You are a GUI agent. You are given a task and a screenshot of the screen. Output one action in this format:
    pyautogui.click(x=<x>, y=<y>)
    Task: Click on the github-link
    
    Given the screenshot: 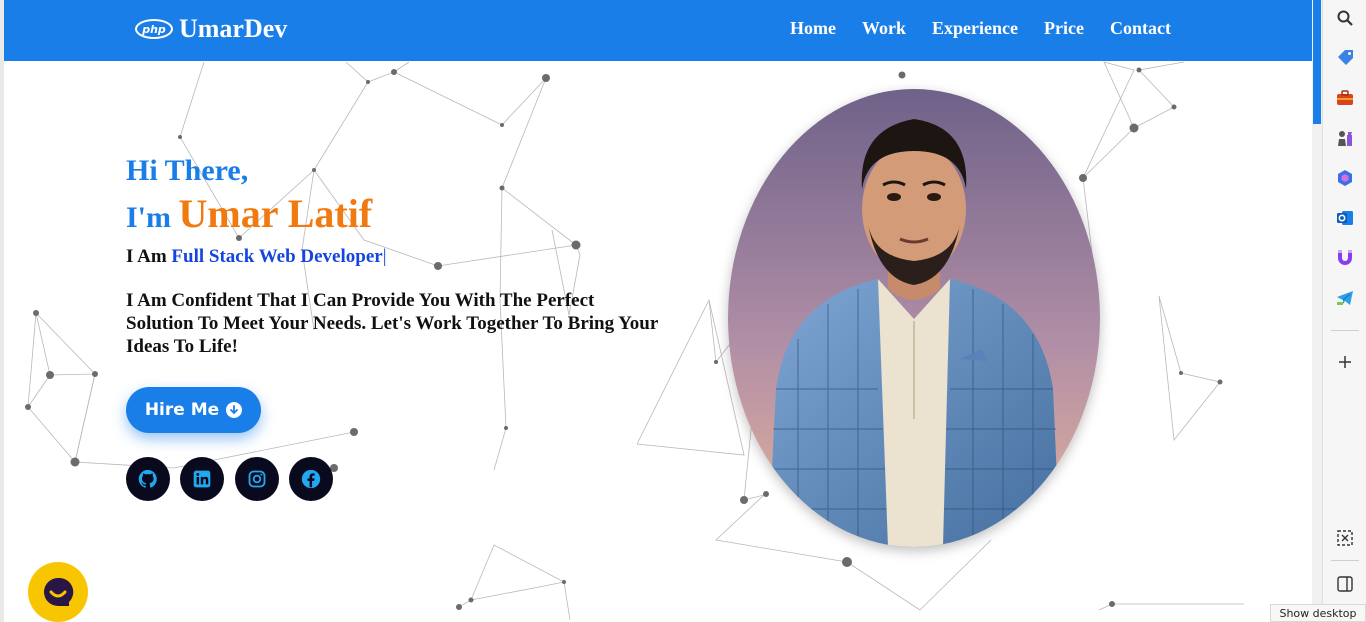 What is the action you would take?
    pyautogui.click(x=148, y=479)
    